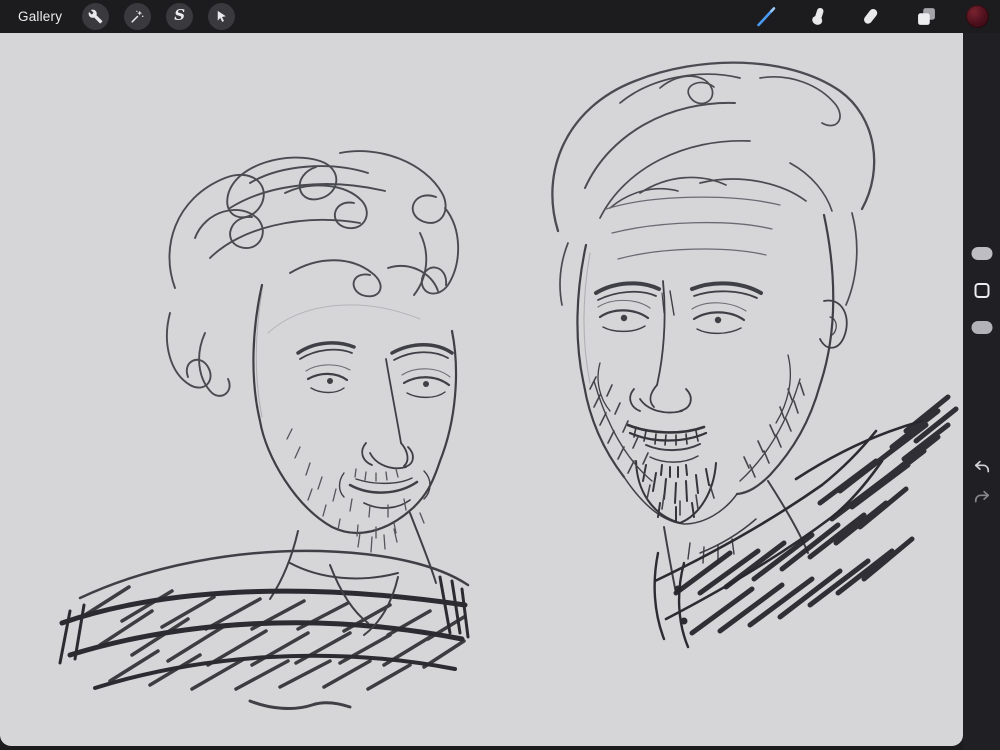 The image size is (1000, 750). What do you see at coordinates (660, 347) in the screenshot?
I see `right-portrait-nose` at bounding box center [660, 347].